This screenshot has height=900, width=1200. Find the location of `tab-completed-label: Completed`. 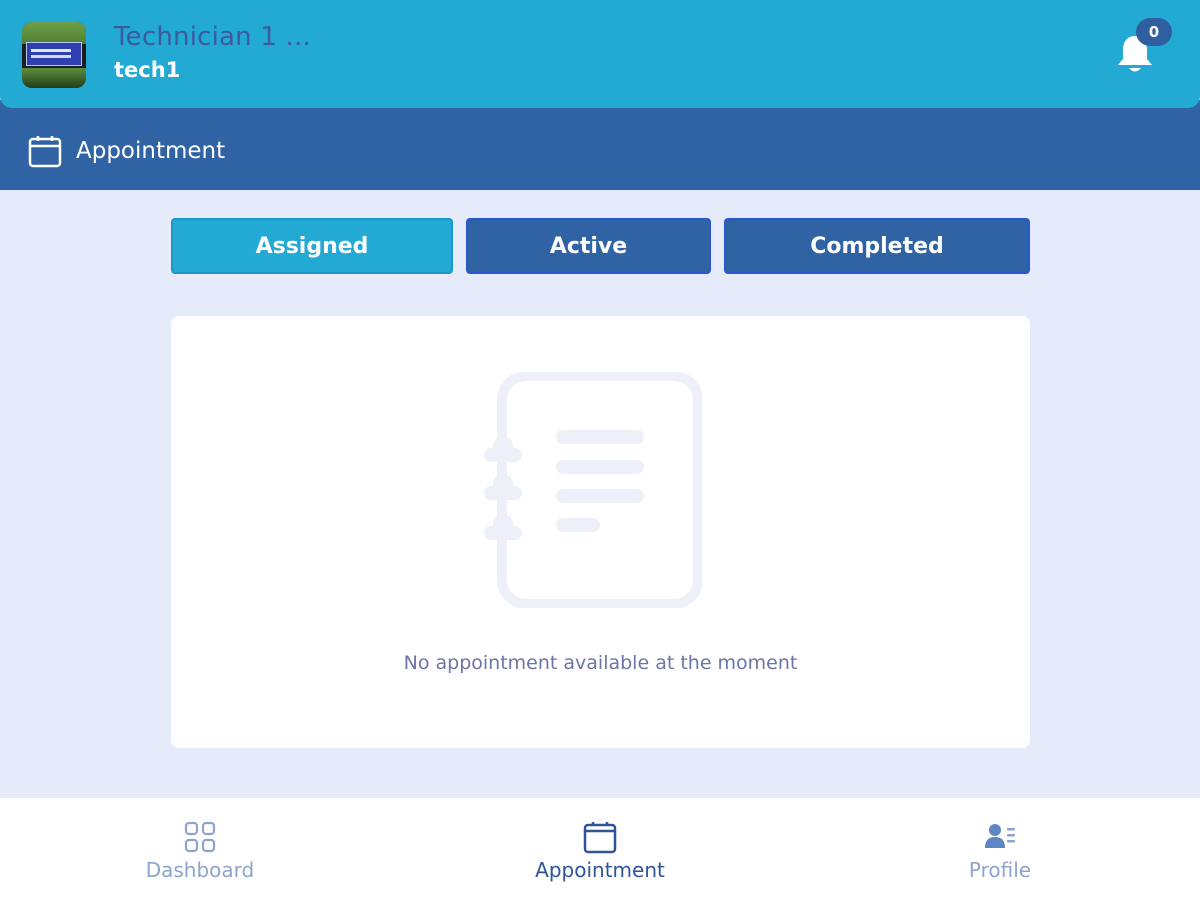

tab-completed-label: Completed is located at coordinates (877, 246).